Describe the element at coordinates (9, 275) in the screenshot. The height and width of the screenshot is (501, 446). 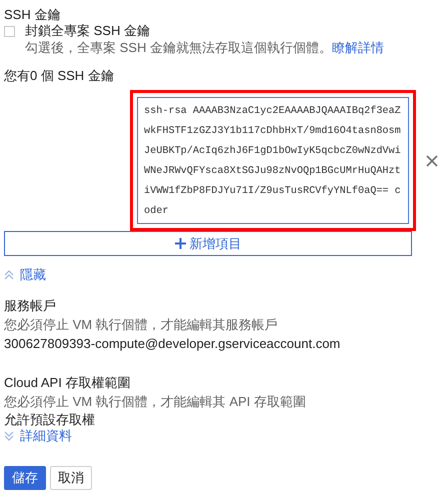
I see `chevron-up-icon` at that location.